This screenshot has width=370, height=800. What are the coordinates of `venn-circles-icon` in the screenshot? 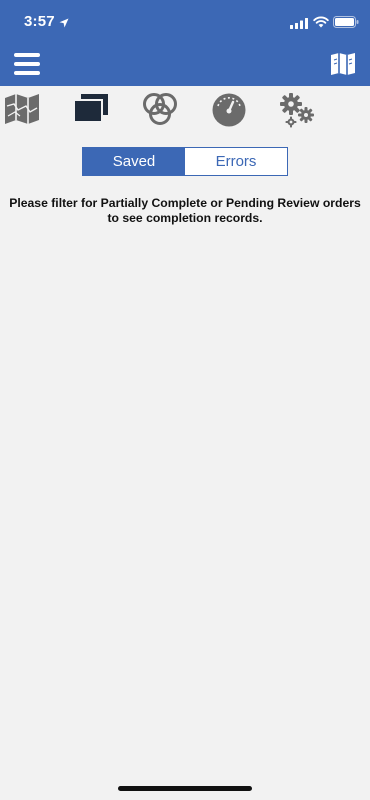 It's located at (161, 110).